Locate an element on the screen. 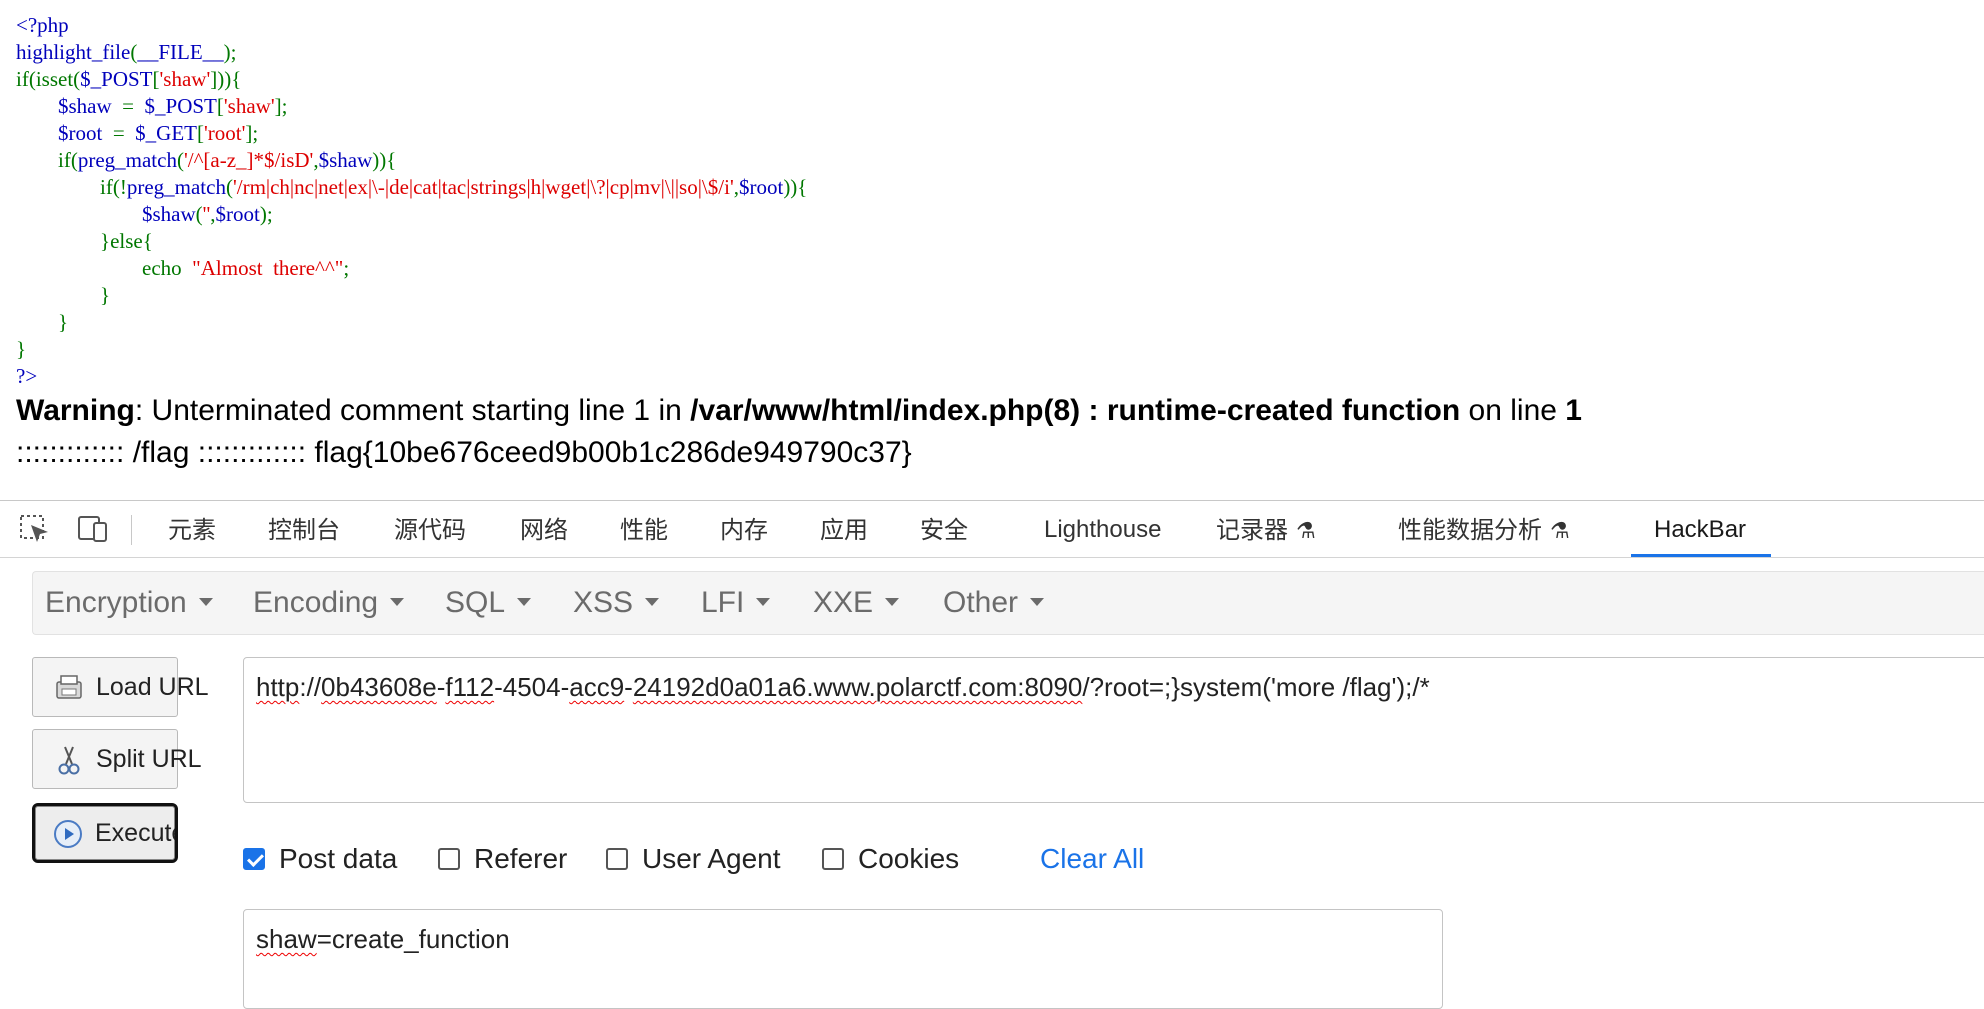  code-line: highlight_file(__FILE__); is located at coordinates (411, 52).